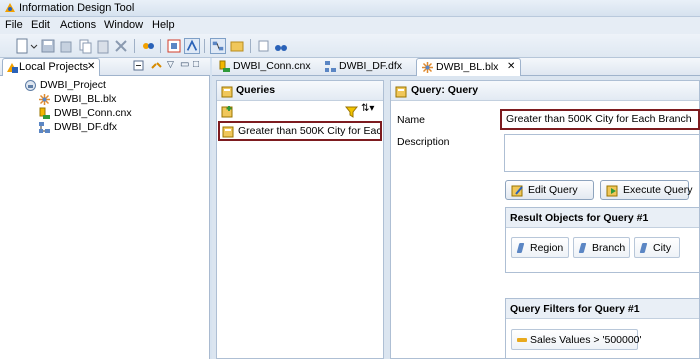 This screenshot has width=700, height=359. I want to click on link-editor-icon, so click(156, 65).